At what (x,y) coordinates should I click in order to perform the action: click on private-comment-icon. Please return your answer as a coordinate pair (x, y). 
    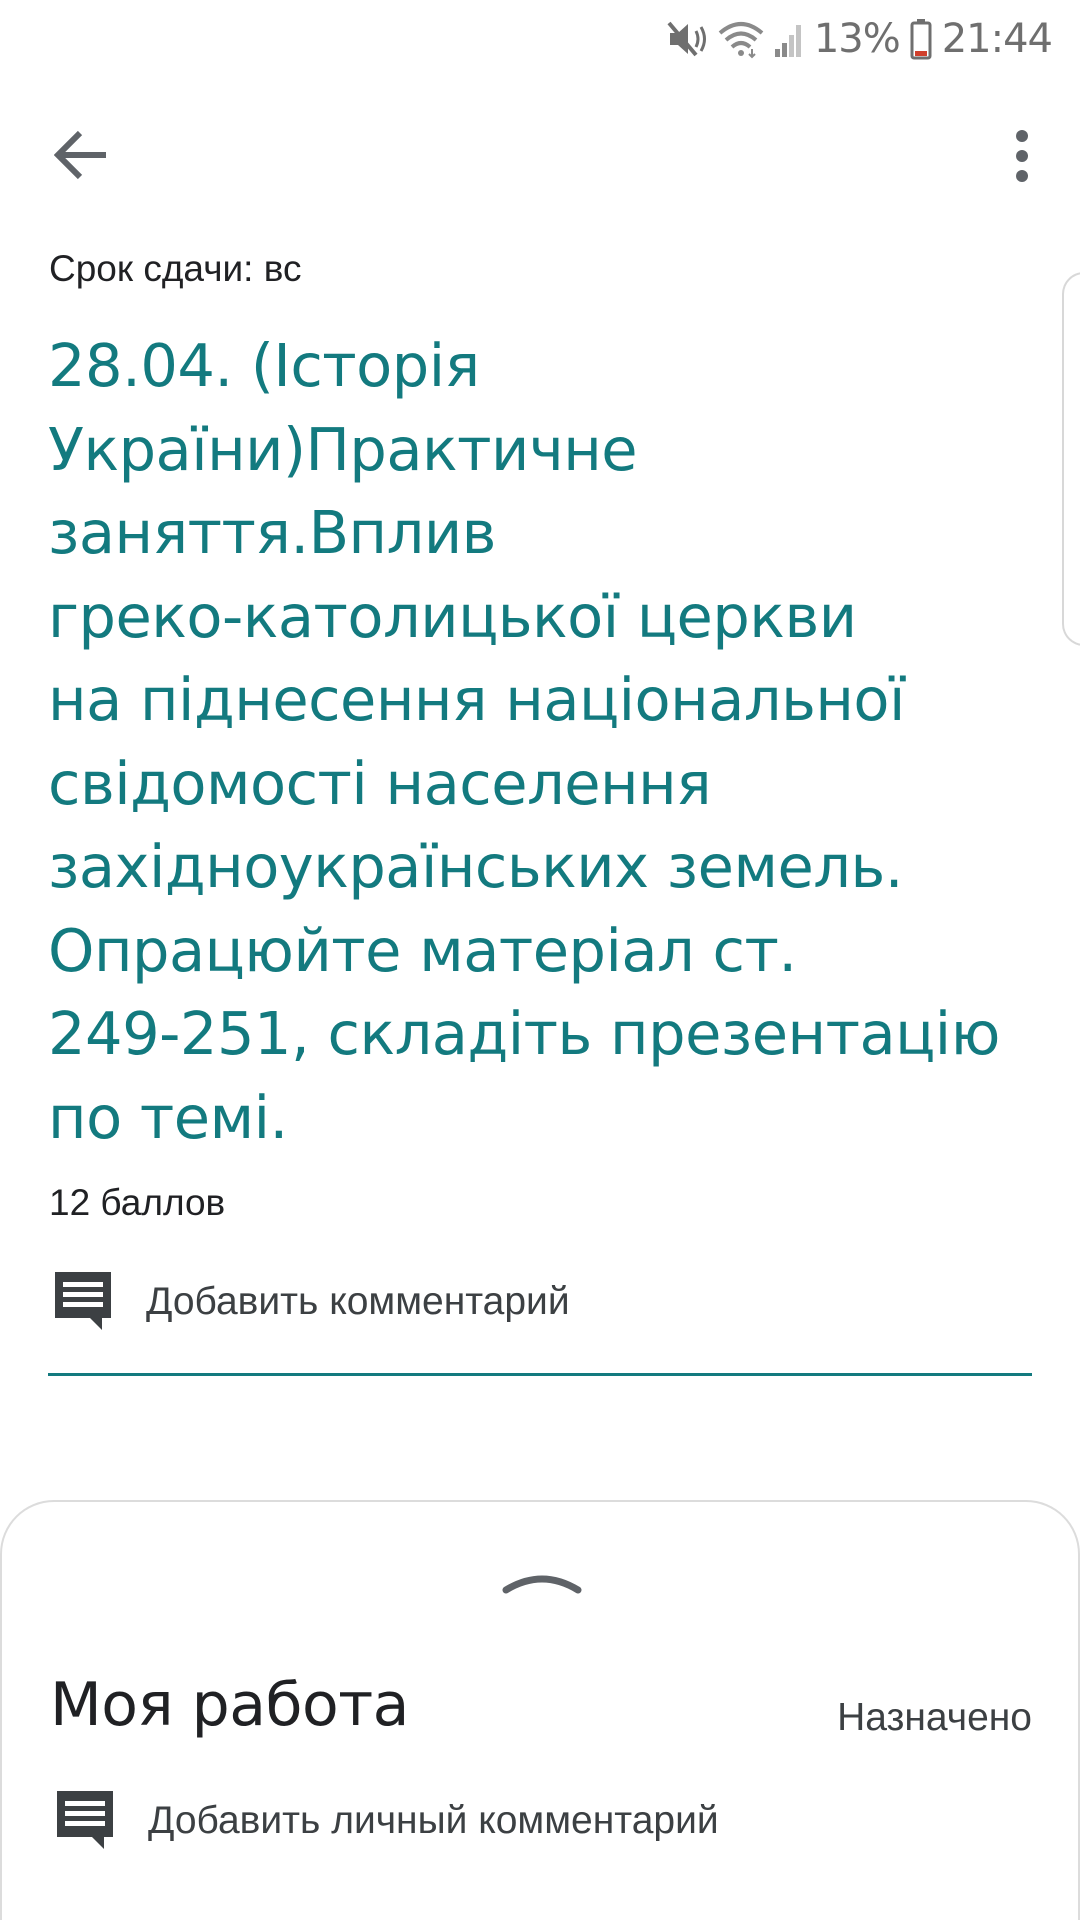
    Looking at the image, I should click on (85, 1820).